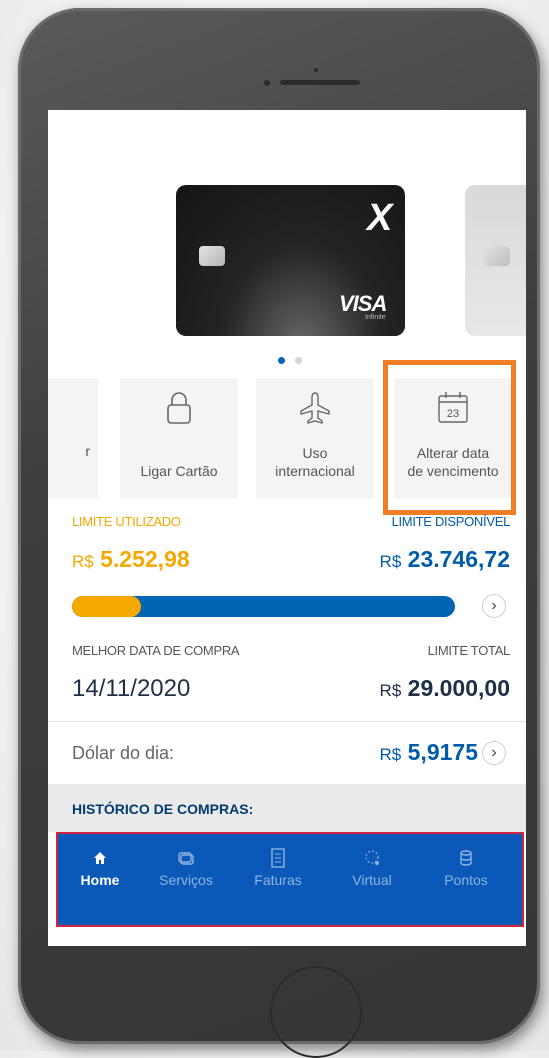 The width and height of the screenshot is (549, 1058). What do you see at coordinates (267, 83) in the screenshot?
I see `front-camera` at bounding box center [267, 83].